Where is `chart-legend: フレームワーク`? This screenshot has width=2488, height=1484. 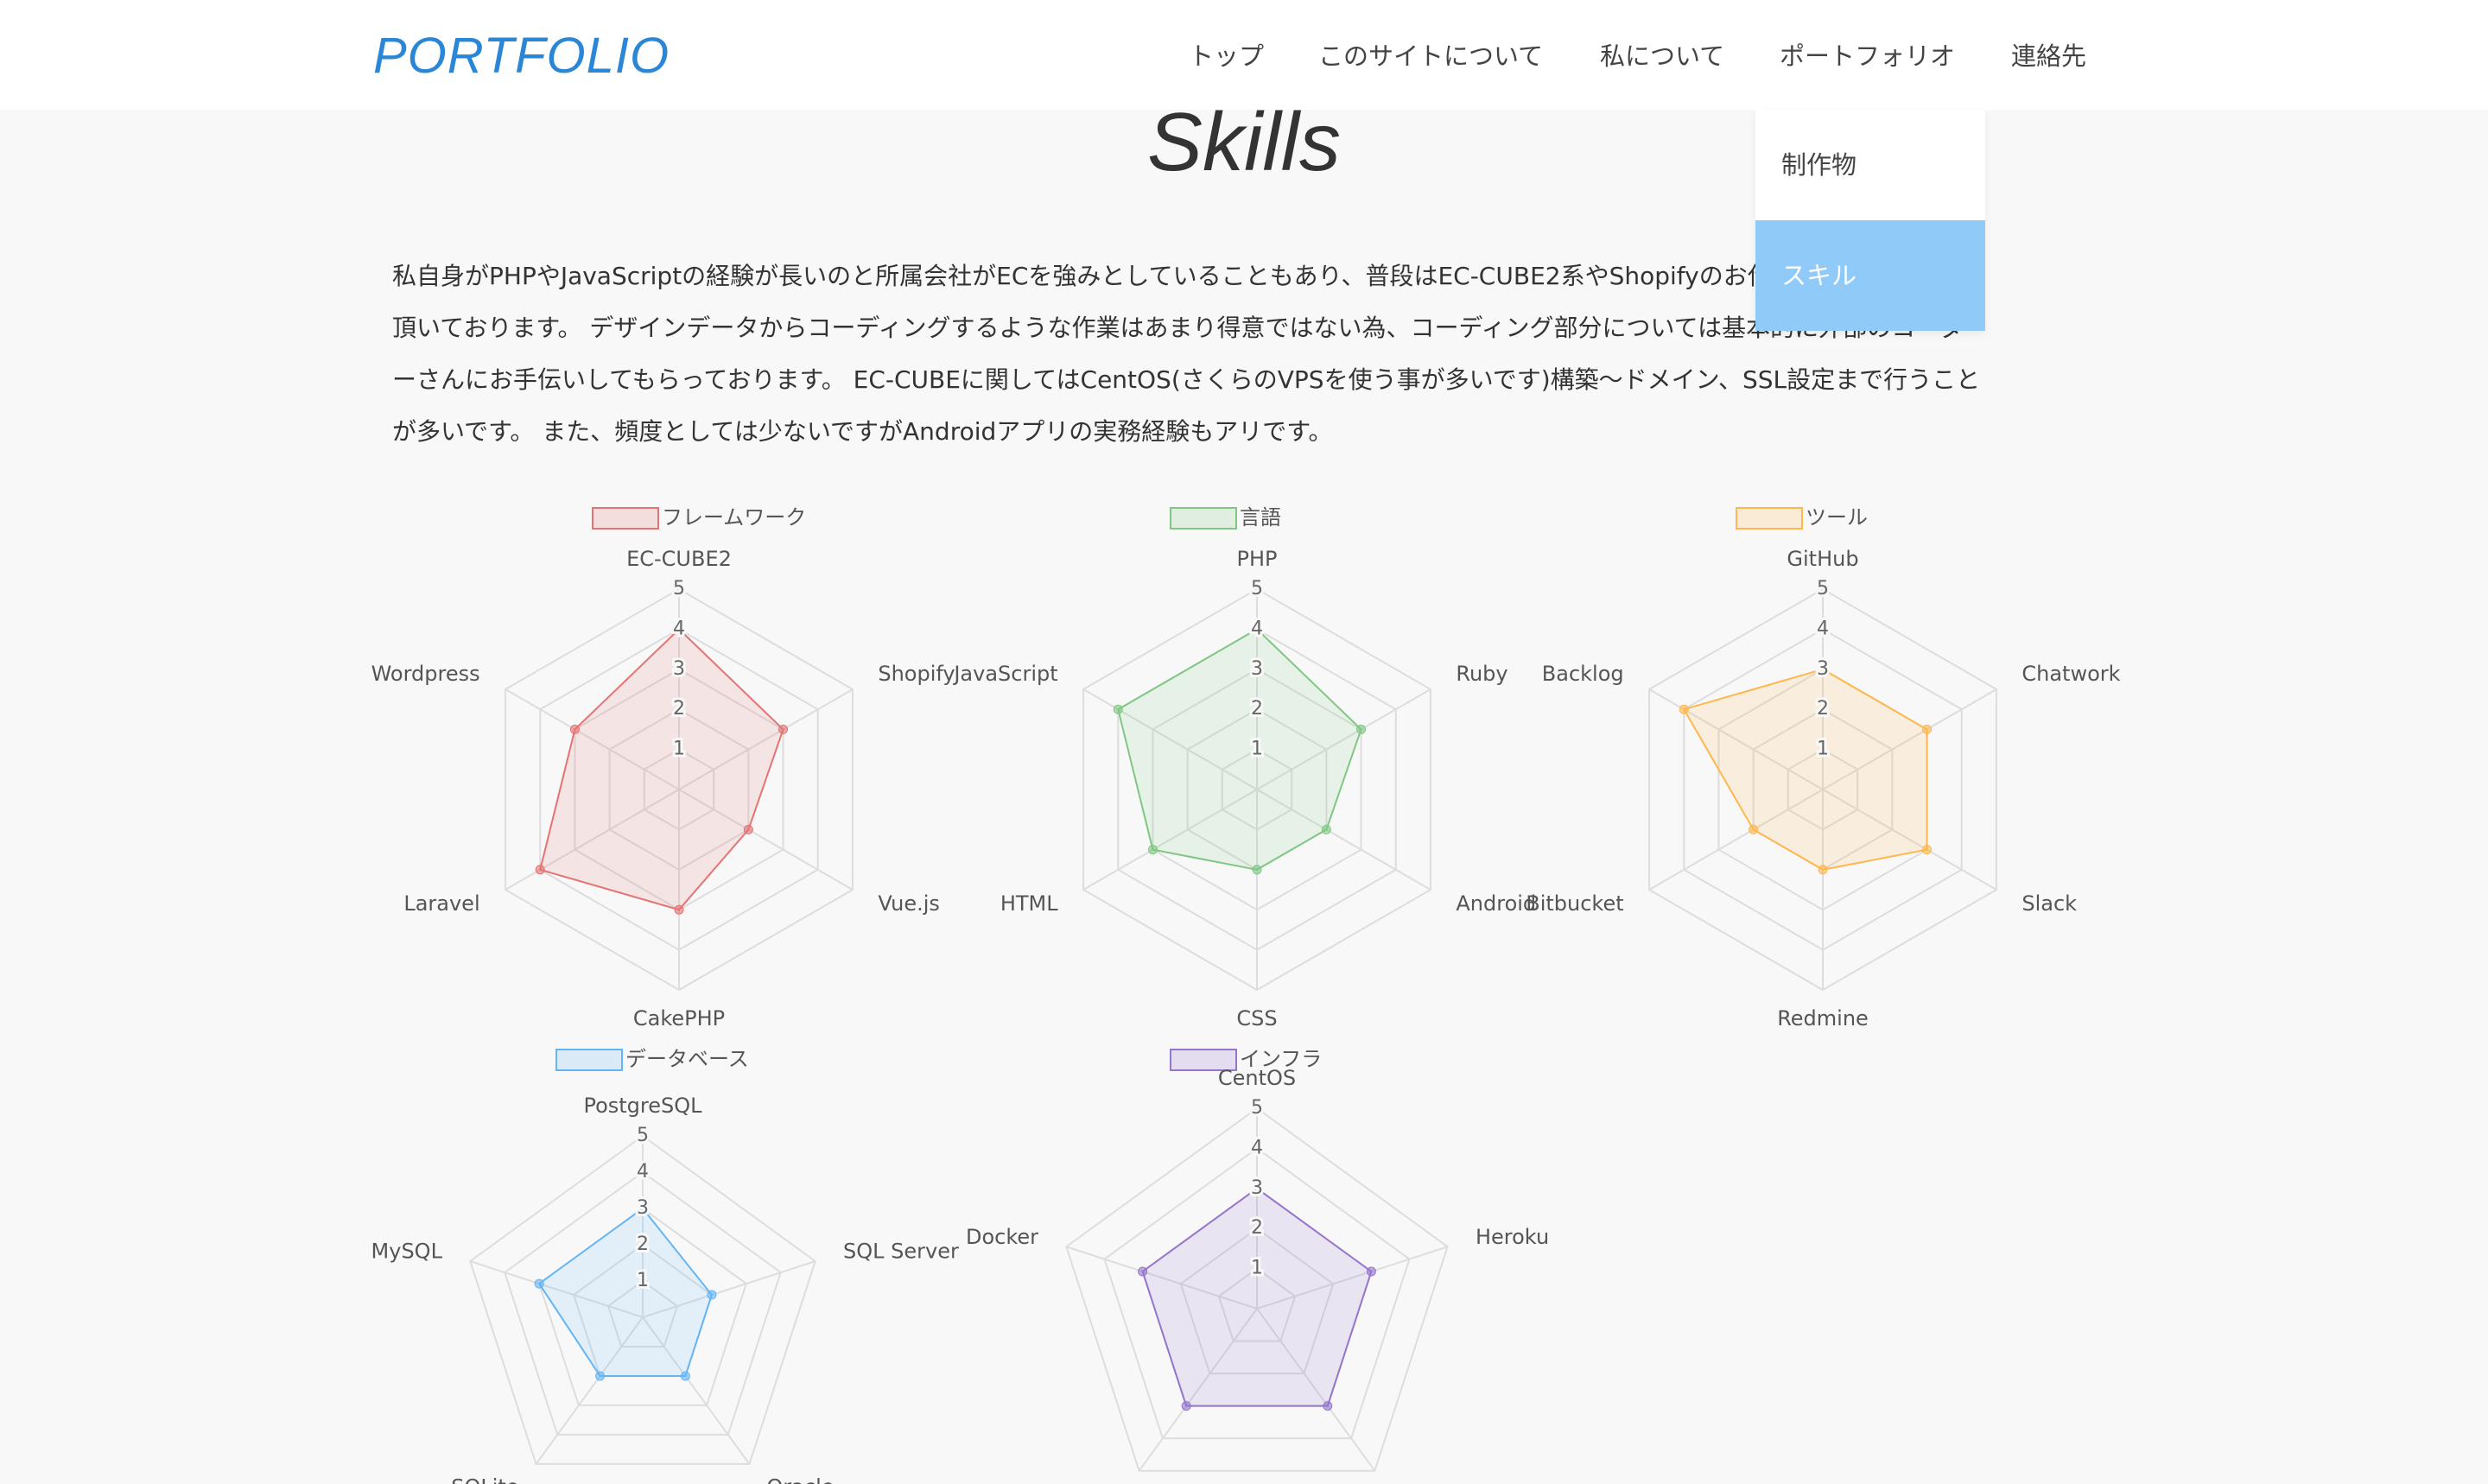 chart-legend: フレームワーク is located at coordinates (699, 517).